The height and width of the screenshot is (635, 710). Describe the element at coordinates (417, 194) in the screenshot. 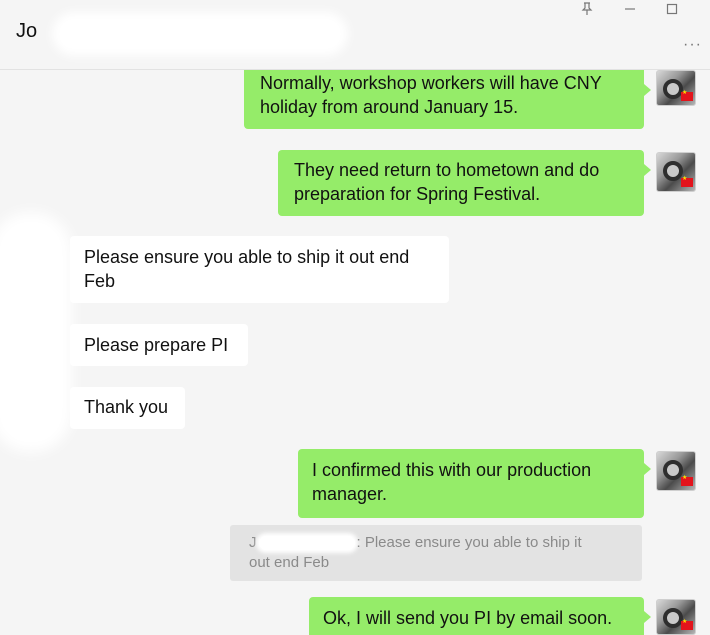

I see `message-line: preparation for Spring Festival.` at that location.